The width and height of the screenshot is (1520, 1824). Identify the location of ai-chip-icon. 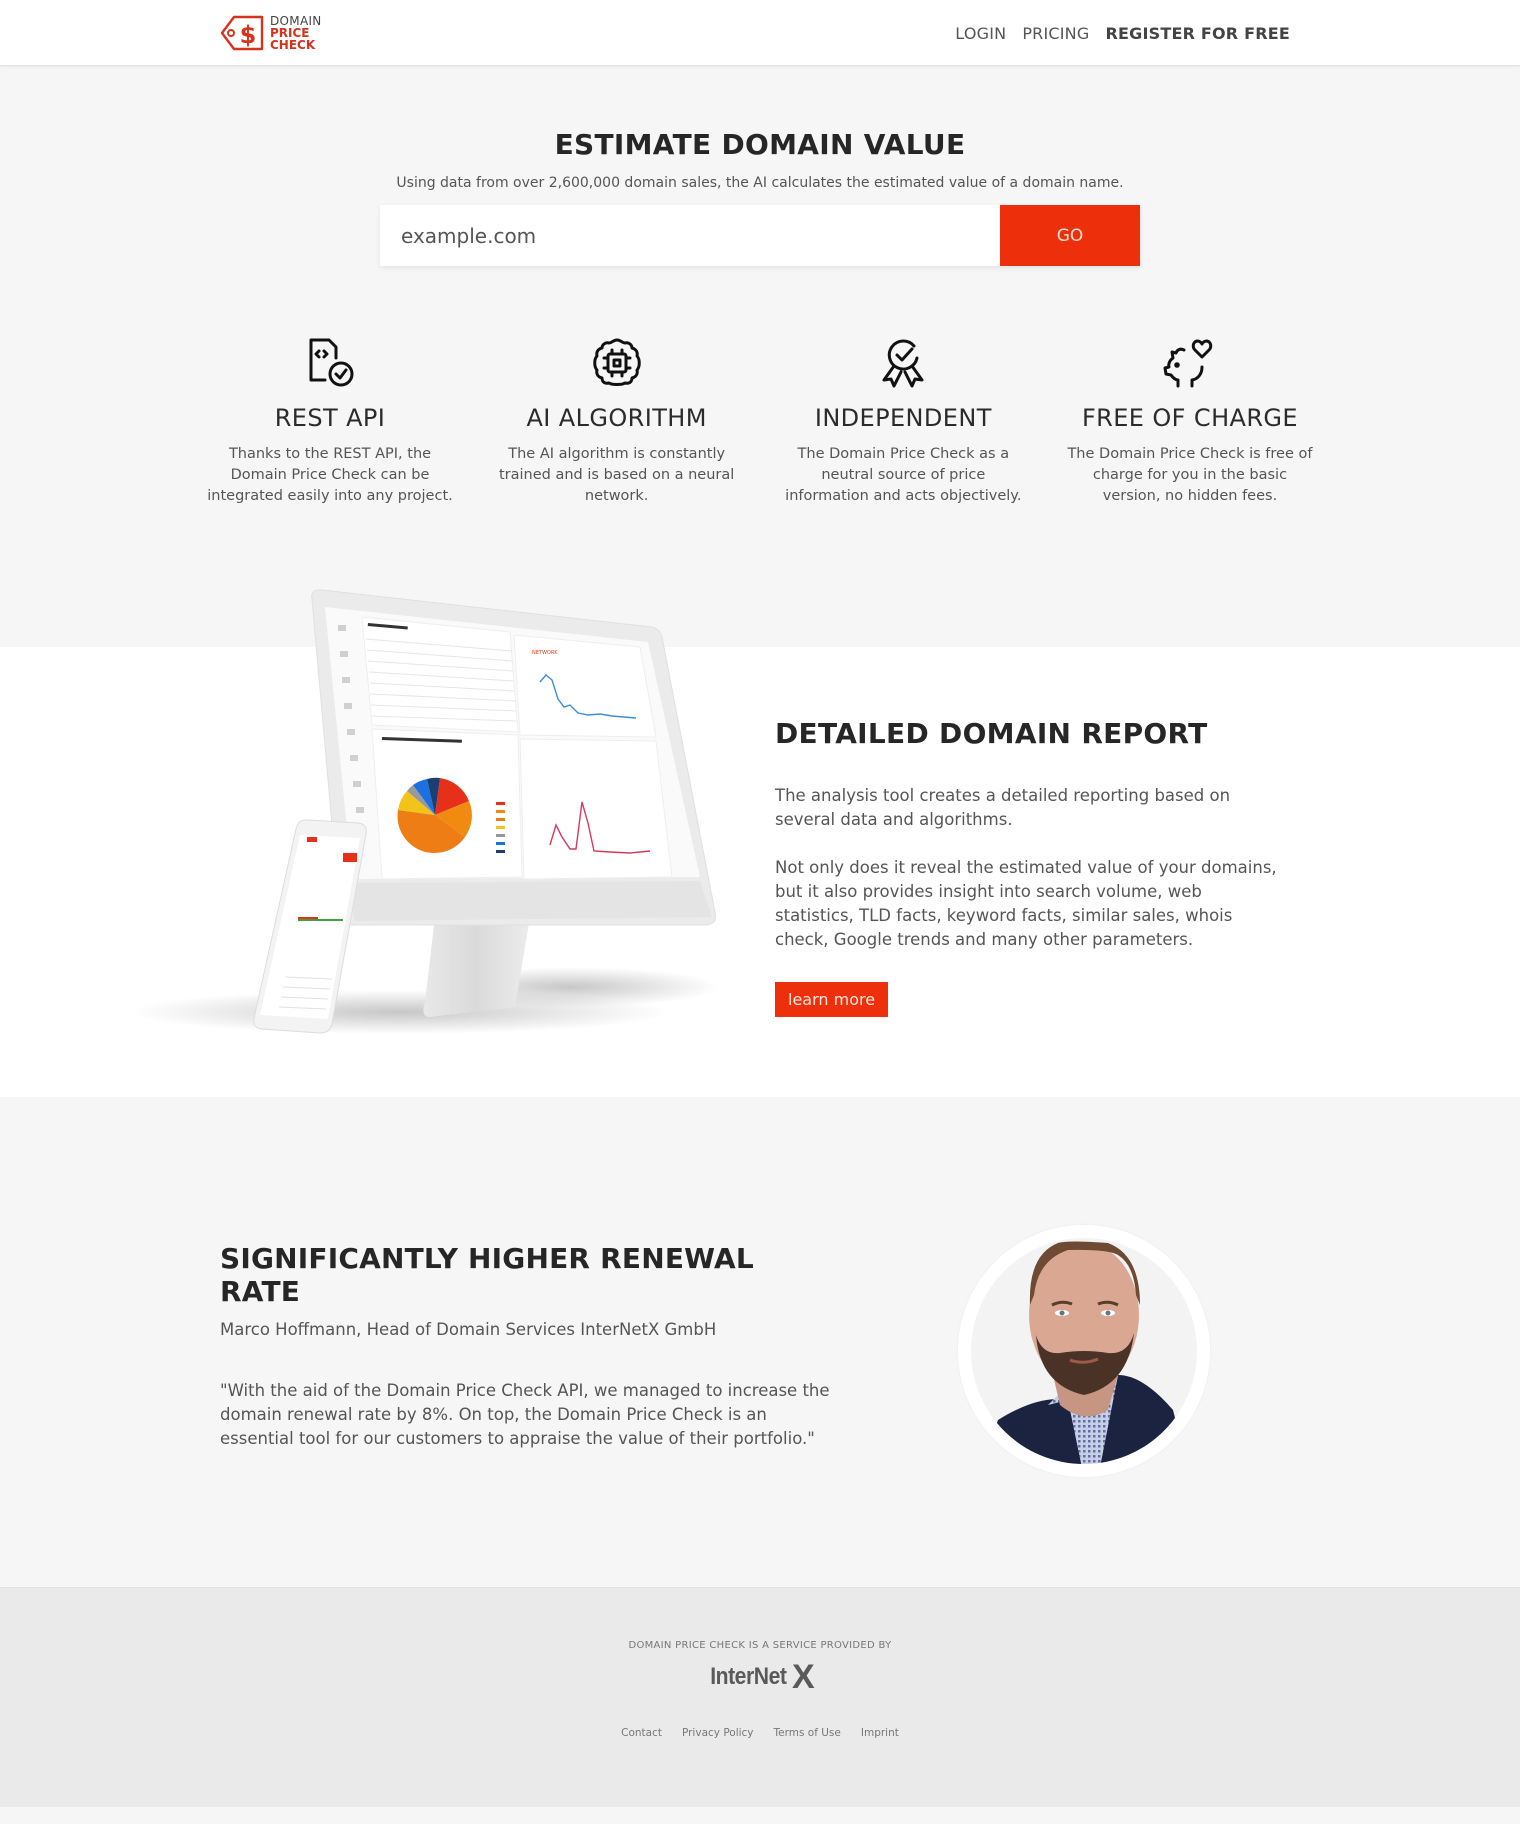
(616, 362).